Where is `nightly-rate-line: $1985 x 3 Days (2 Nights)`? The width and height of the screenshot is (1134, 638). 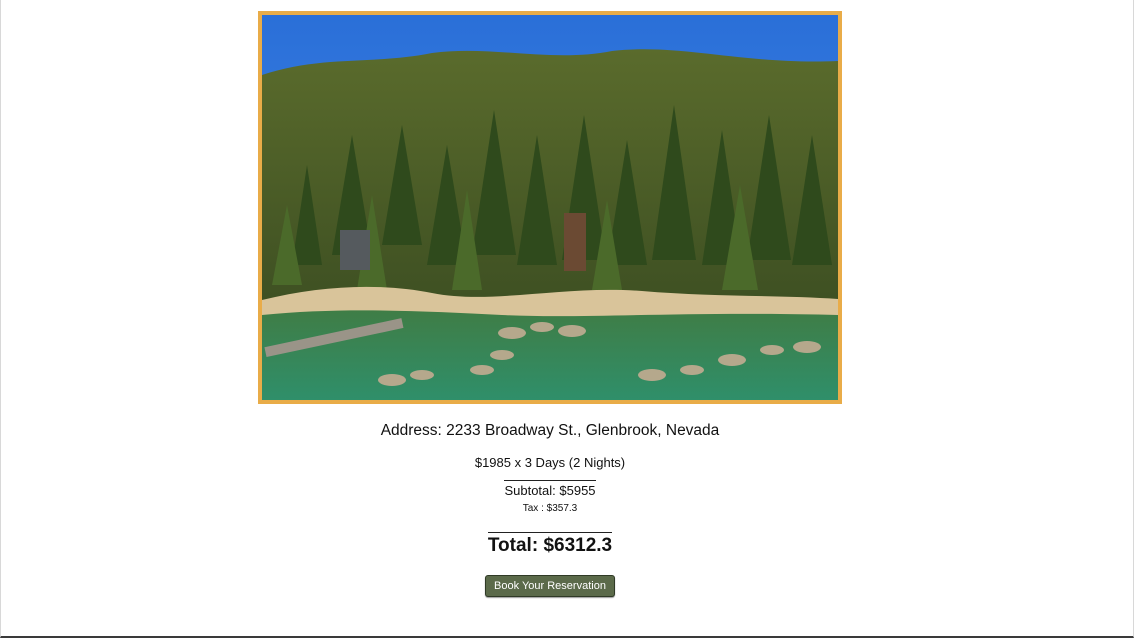
nightly-rate-line: $1985 x 3 Days (2 Nights) is located at coordinates (550, 462).